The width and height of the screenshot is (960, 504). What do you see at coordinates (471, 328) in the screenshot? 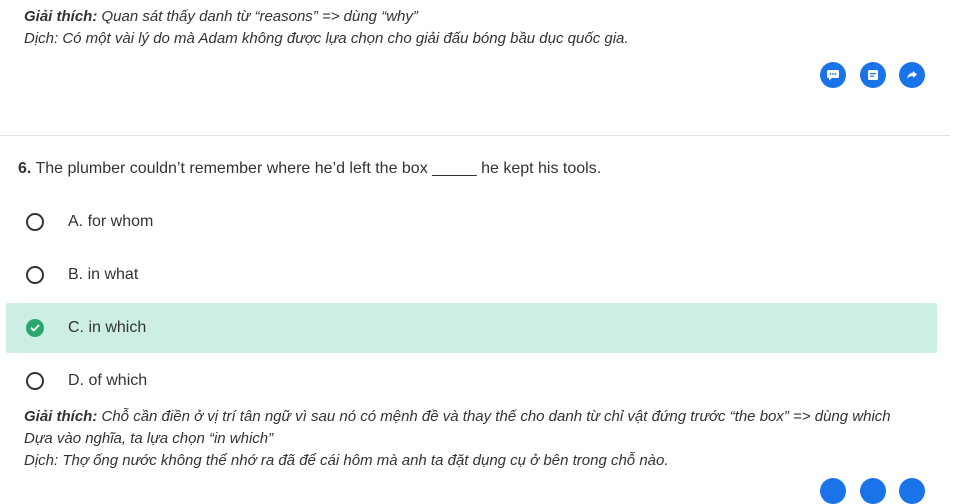
I see `option-c: C. in which` at bounding box center [471, 328].